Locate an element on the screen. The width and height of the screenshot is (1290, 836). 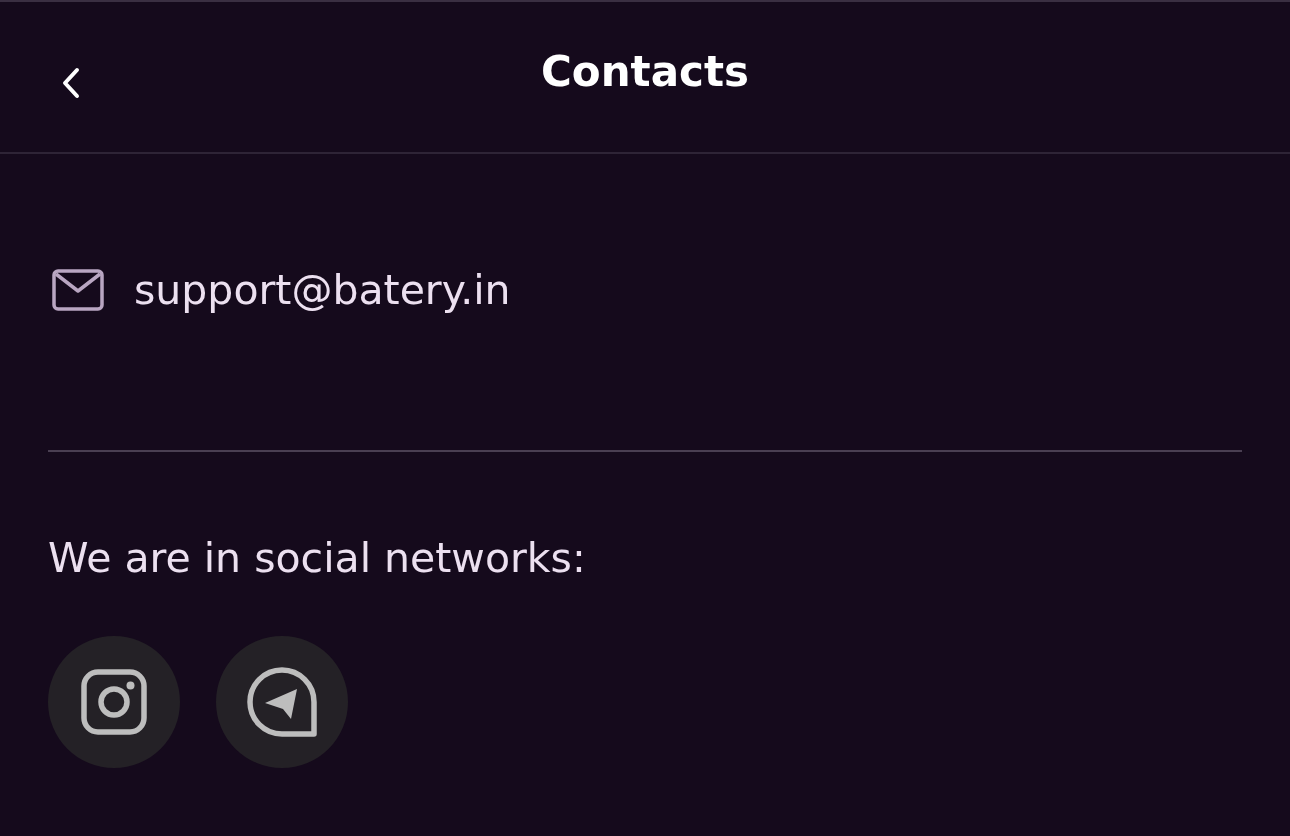
email-link: support@batery.in is located at coordinates (322, 290).